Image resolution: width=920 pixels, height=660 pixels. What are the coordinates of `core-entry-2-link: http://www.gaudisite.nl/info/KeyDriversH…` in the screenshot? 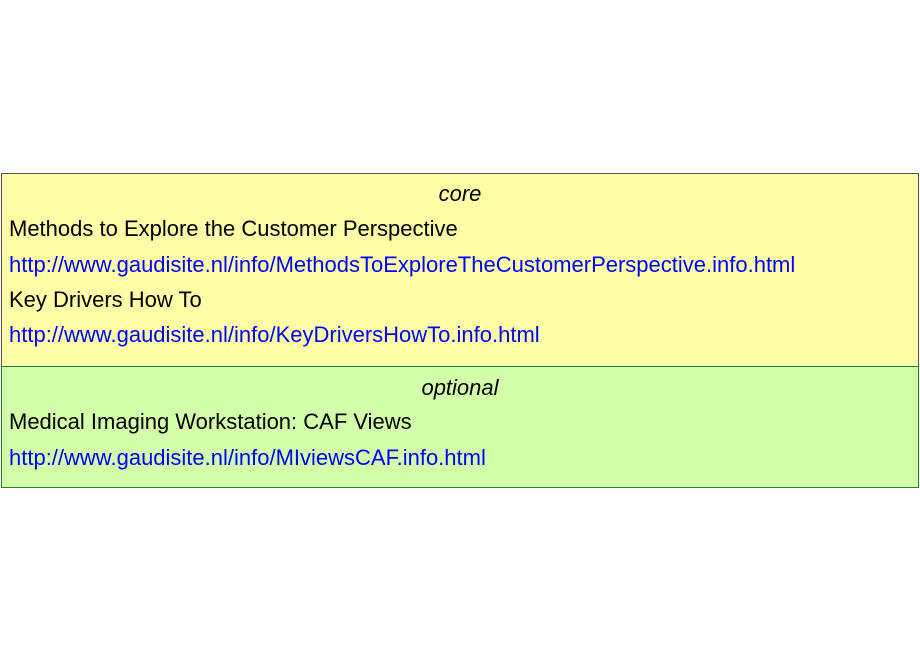 It's located at (274, 335).